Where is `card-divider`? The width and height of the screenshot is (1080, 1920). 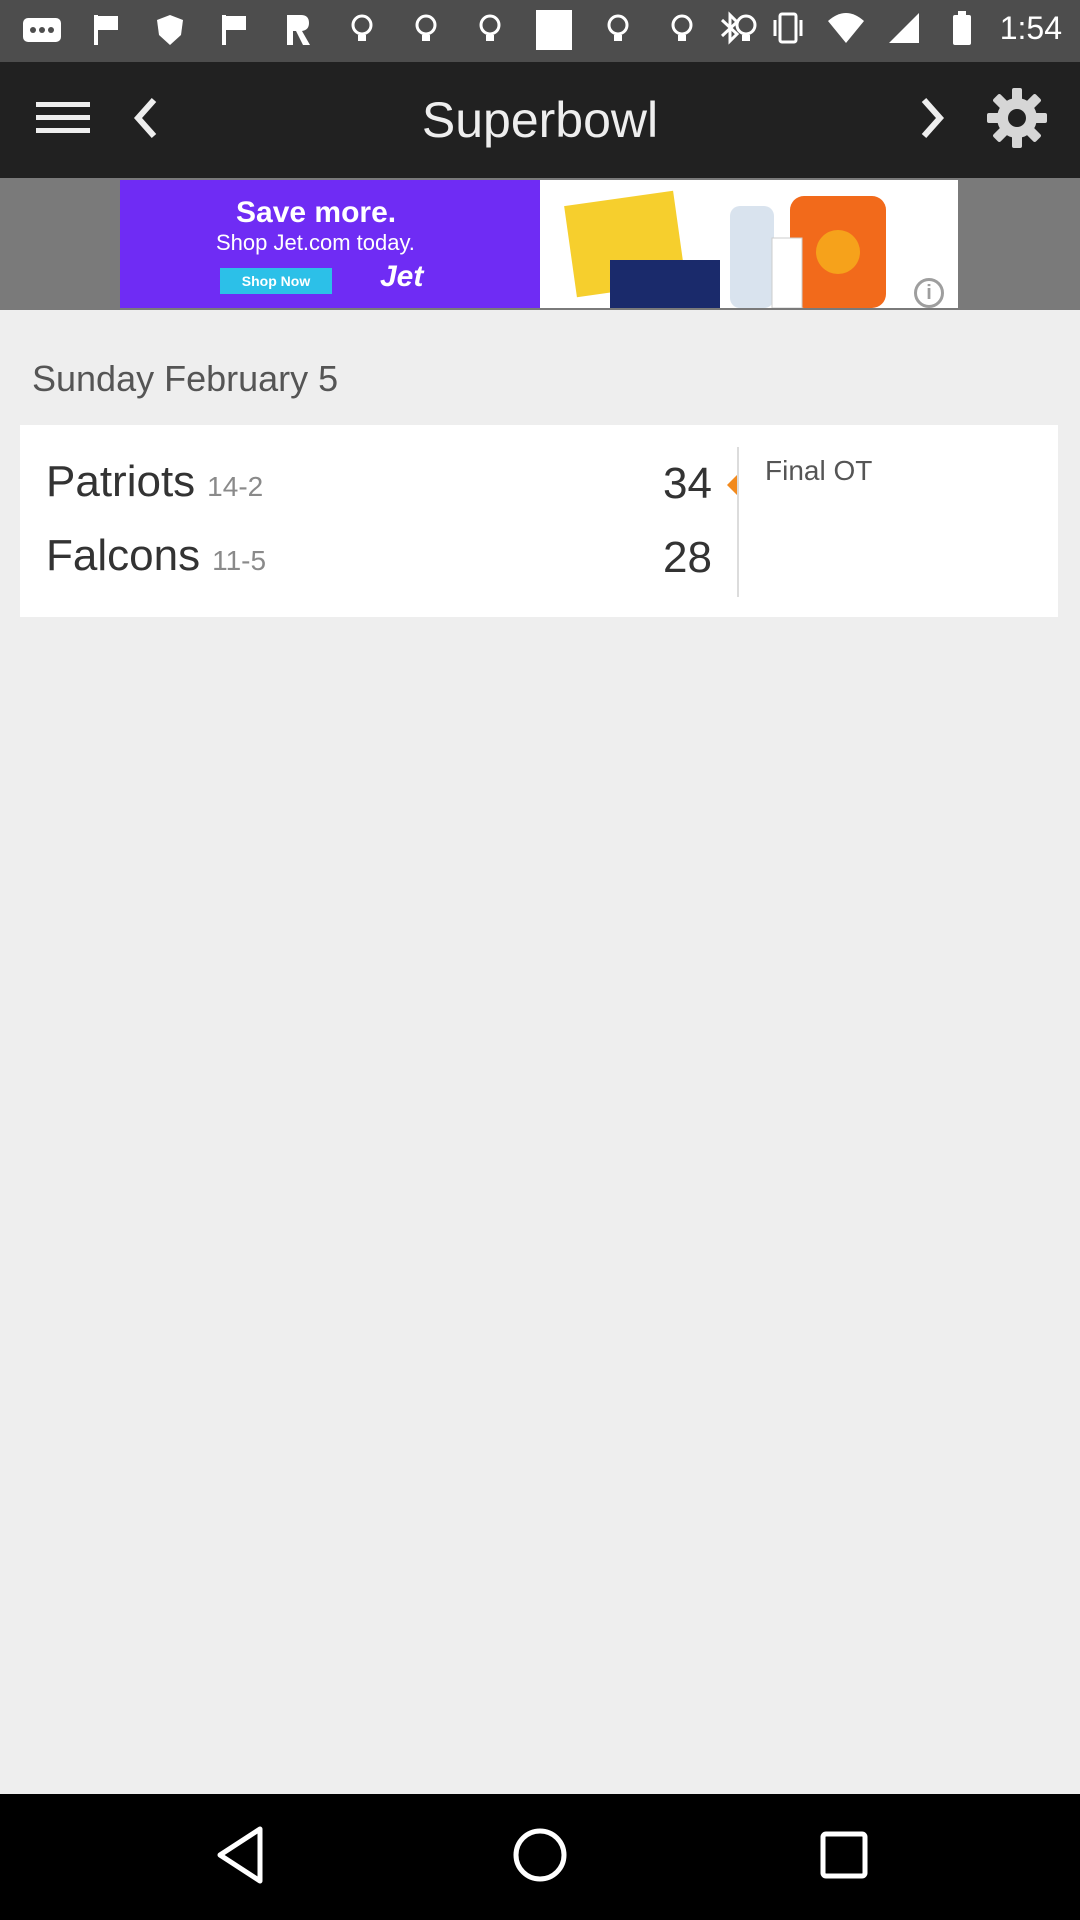
card-divider is located at coordinates (738, 522).